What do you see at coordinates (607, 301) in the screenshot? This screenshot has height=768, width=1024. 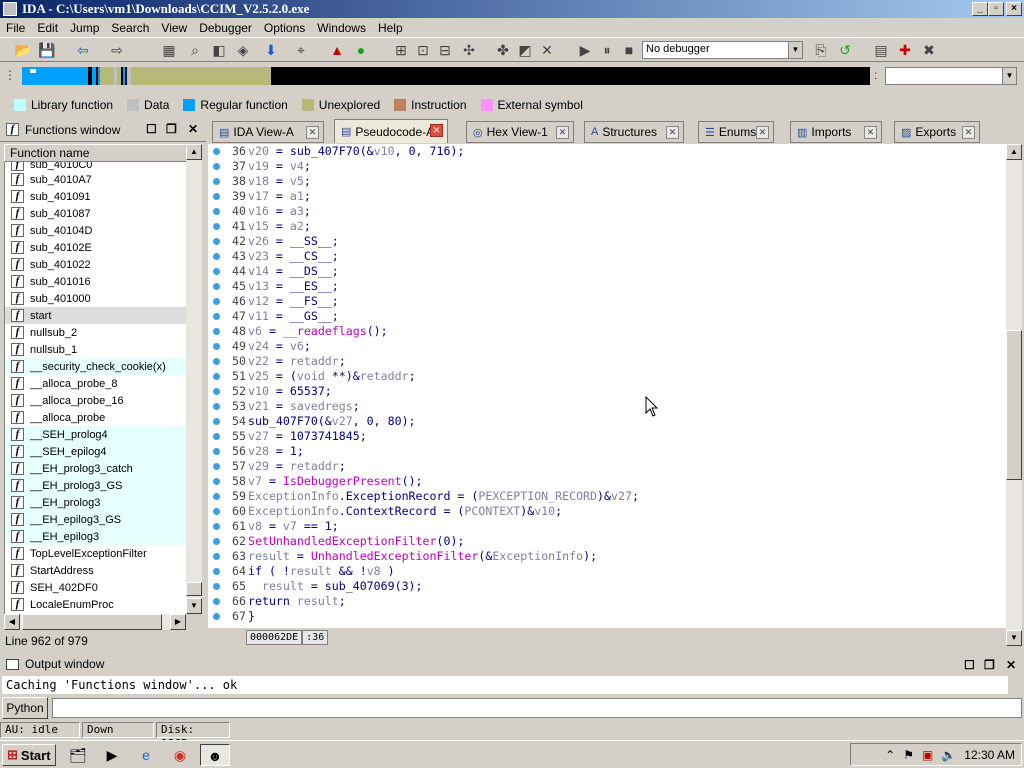 I see `code-line: 46 v12 = __FS__;` at bounding box center [607, 301].